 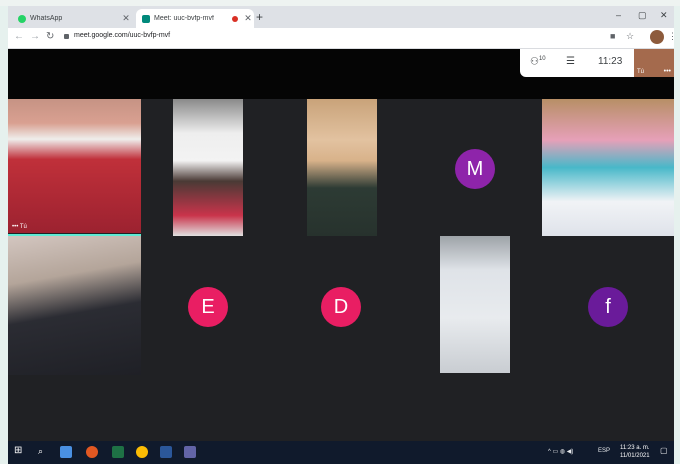 What do you see at coordinates (66, 36) in the screenshot?
I see `lock-icon` at bounding box center [66, 36].